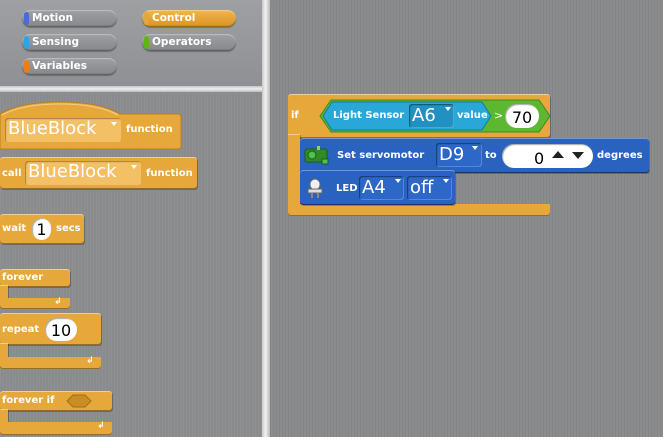  What do you see at coordinates (26, 42) in the screenshot?
I see `sensing-color-bar` at bounding box center [26, 42].